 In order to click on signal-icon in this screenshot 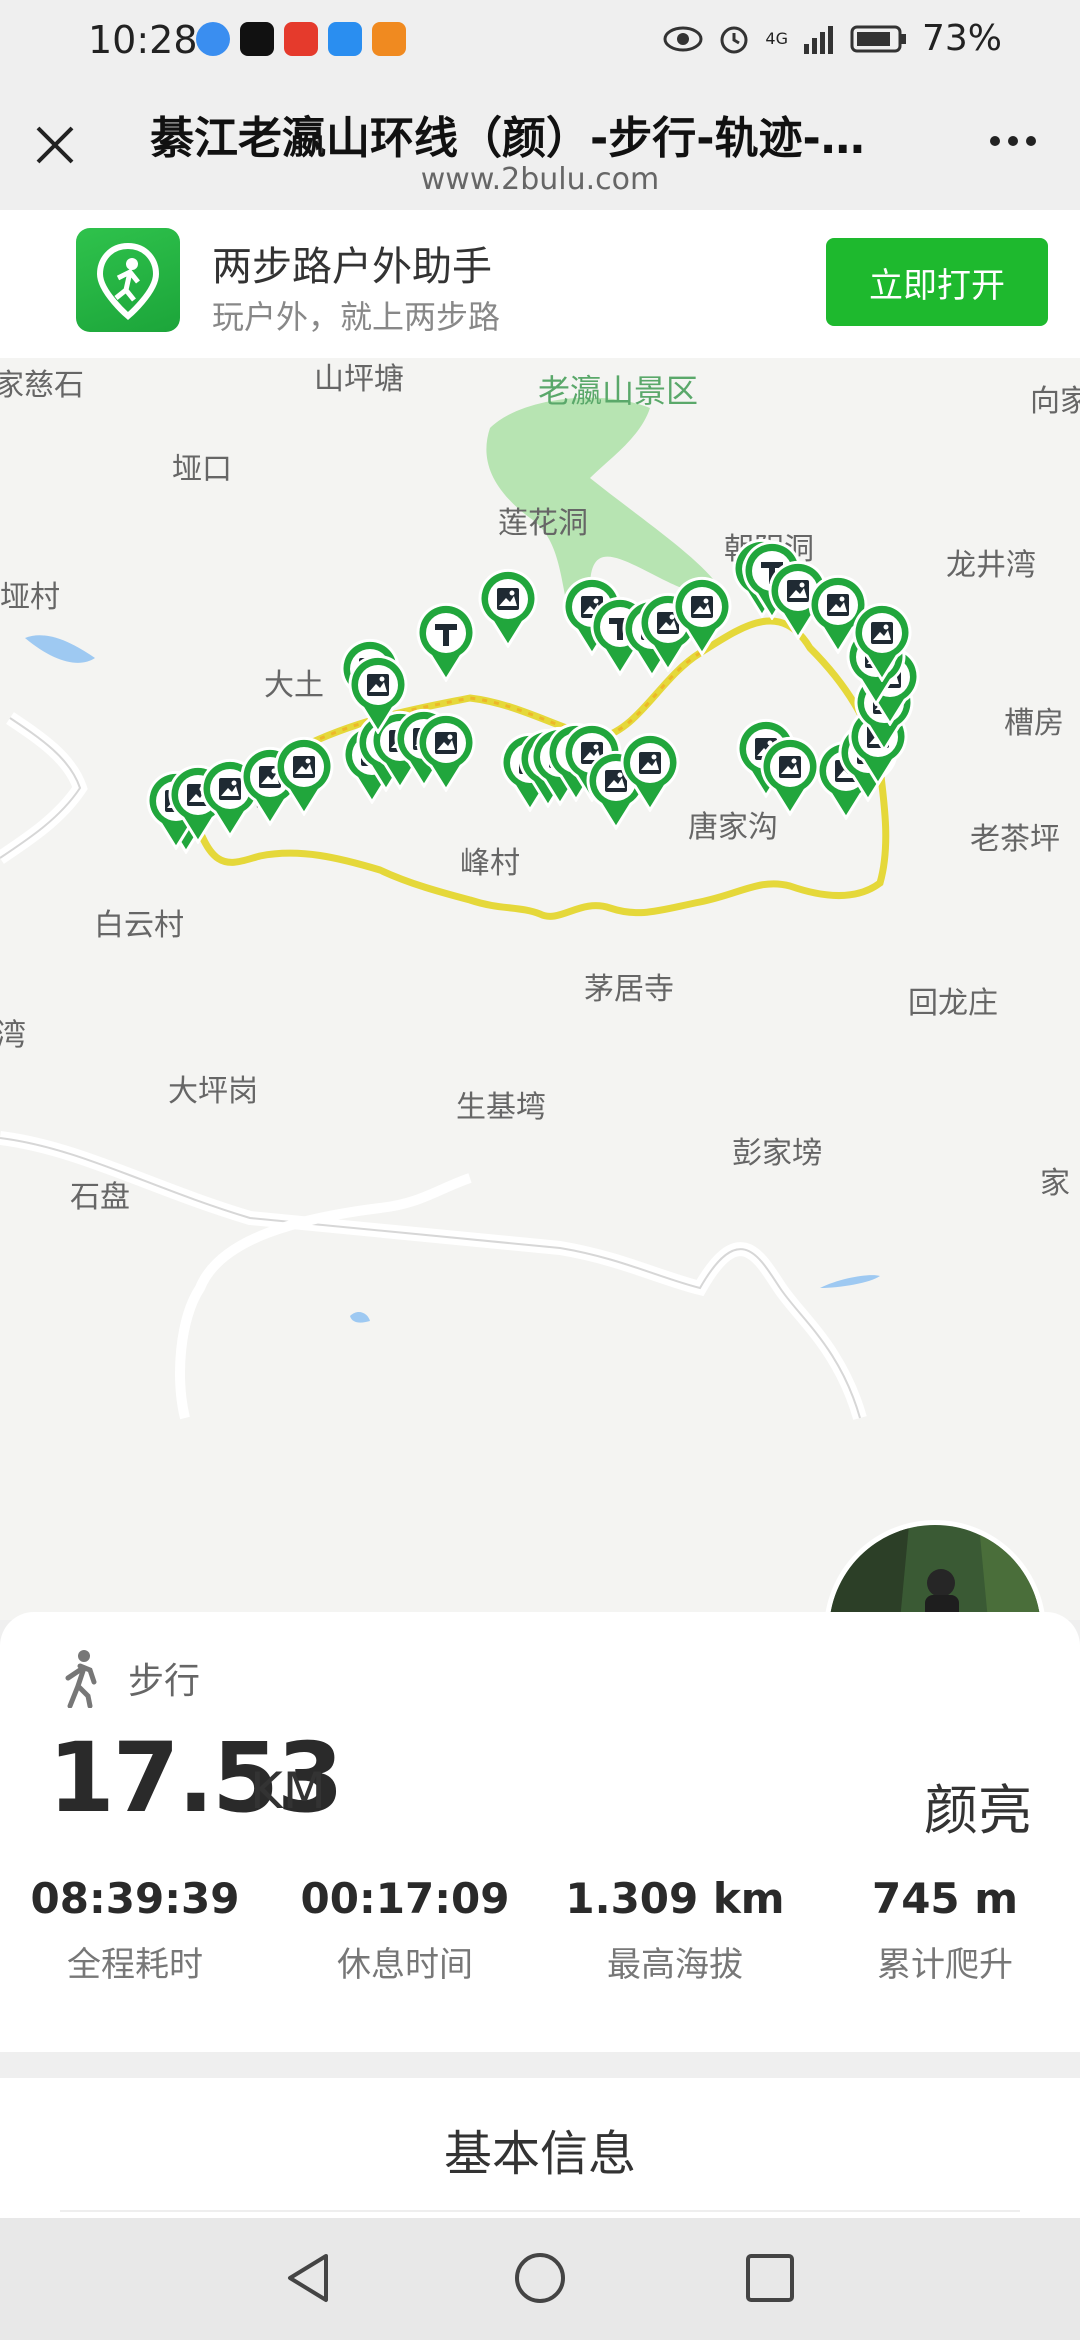, I will do `click(818, 39)`.